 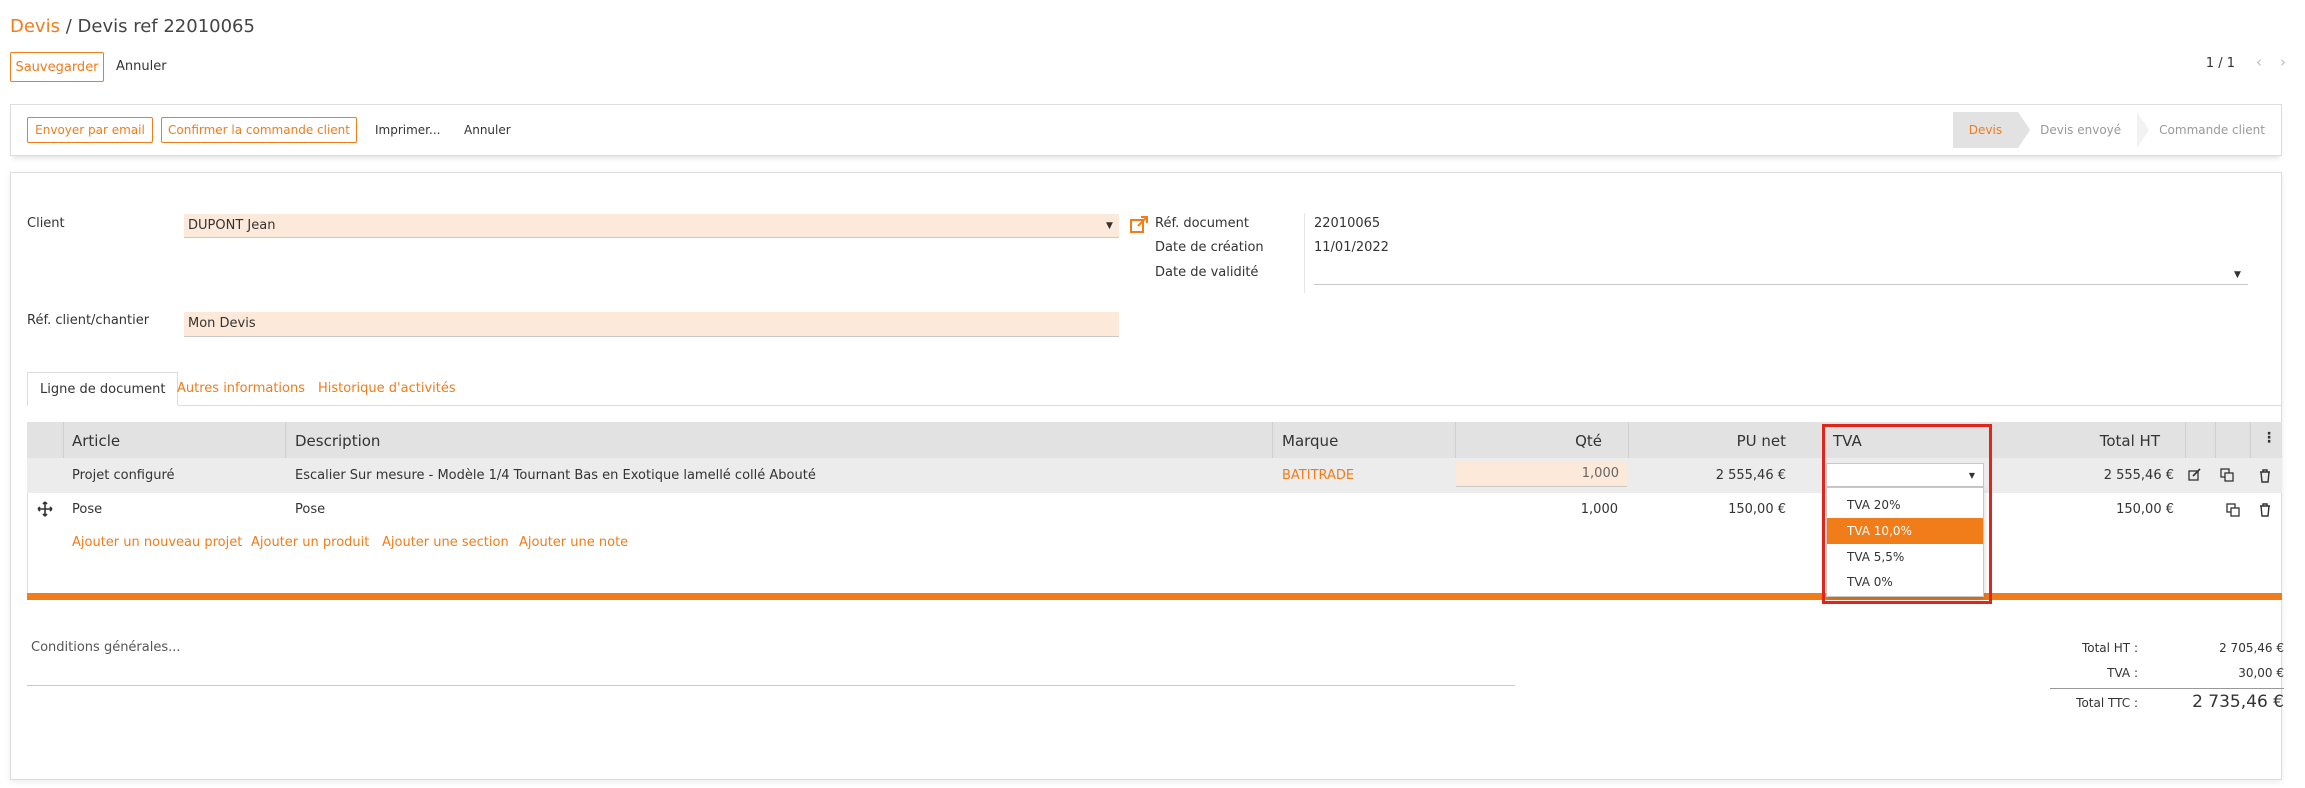 What do you see at coordinates (2238, 702) in the screenshot?
I see `total-ttc-value: 2 735,46 €` at bounding box center [2238, 702].